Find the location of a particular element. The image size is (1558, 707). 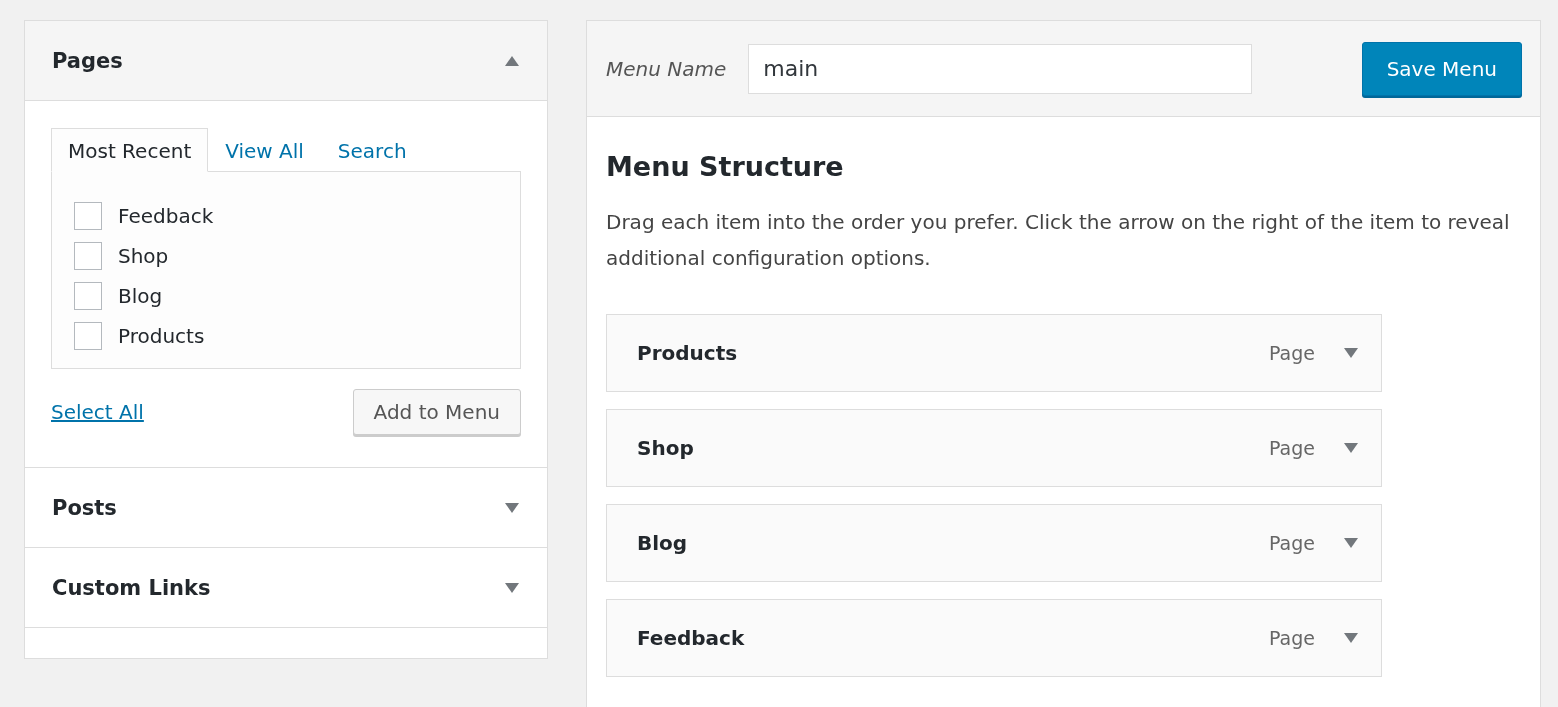

section-header: Pages is located at coordinates (286, 61).